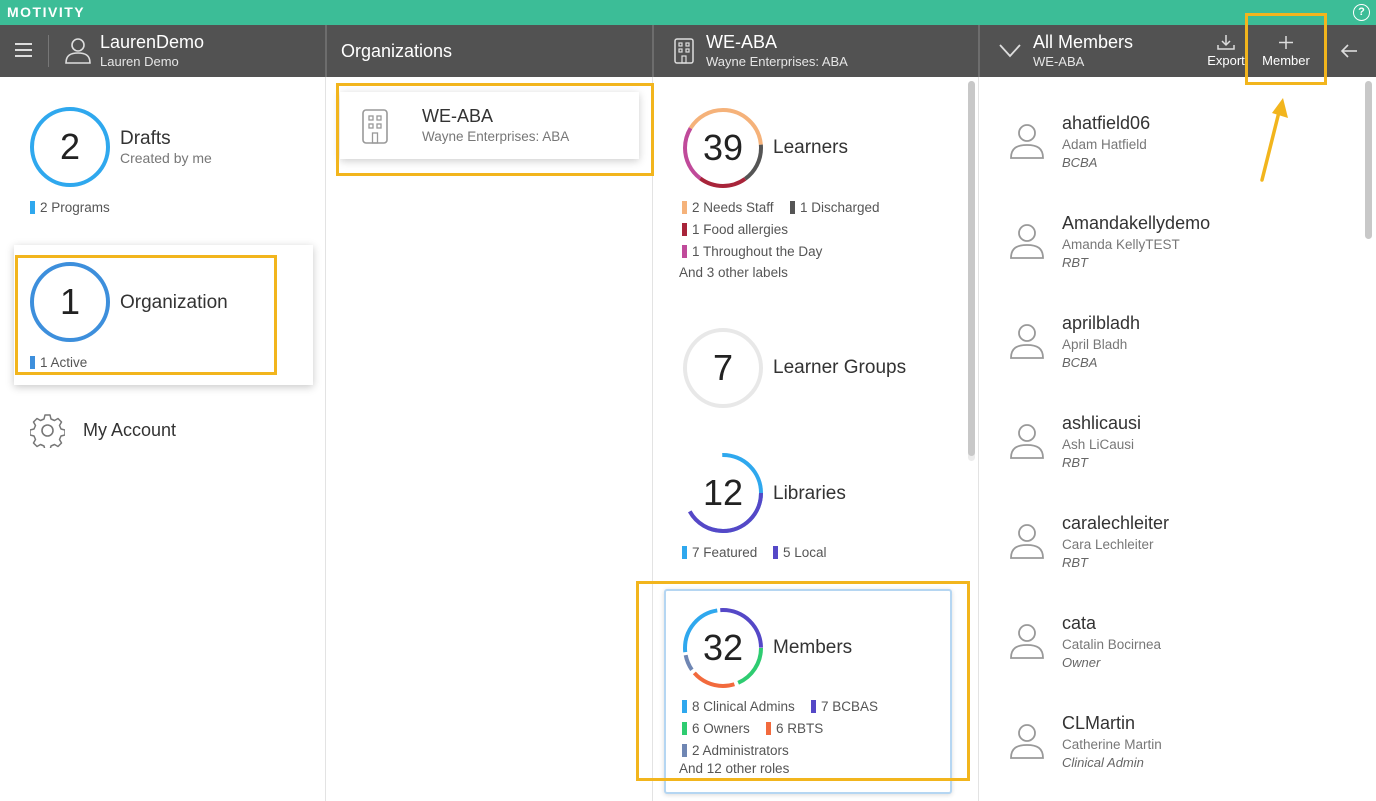 The width and height of the screenshot is (1376, 801). Describe the element at coordinates (1286, 42) in the screenshot. I see `plus-icon` at that location.